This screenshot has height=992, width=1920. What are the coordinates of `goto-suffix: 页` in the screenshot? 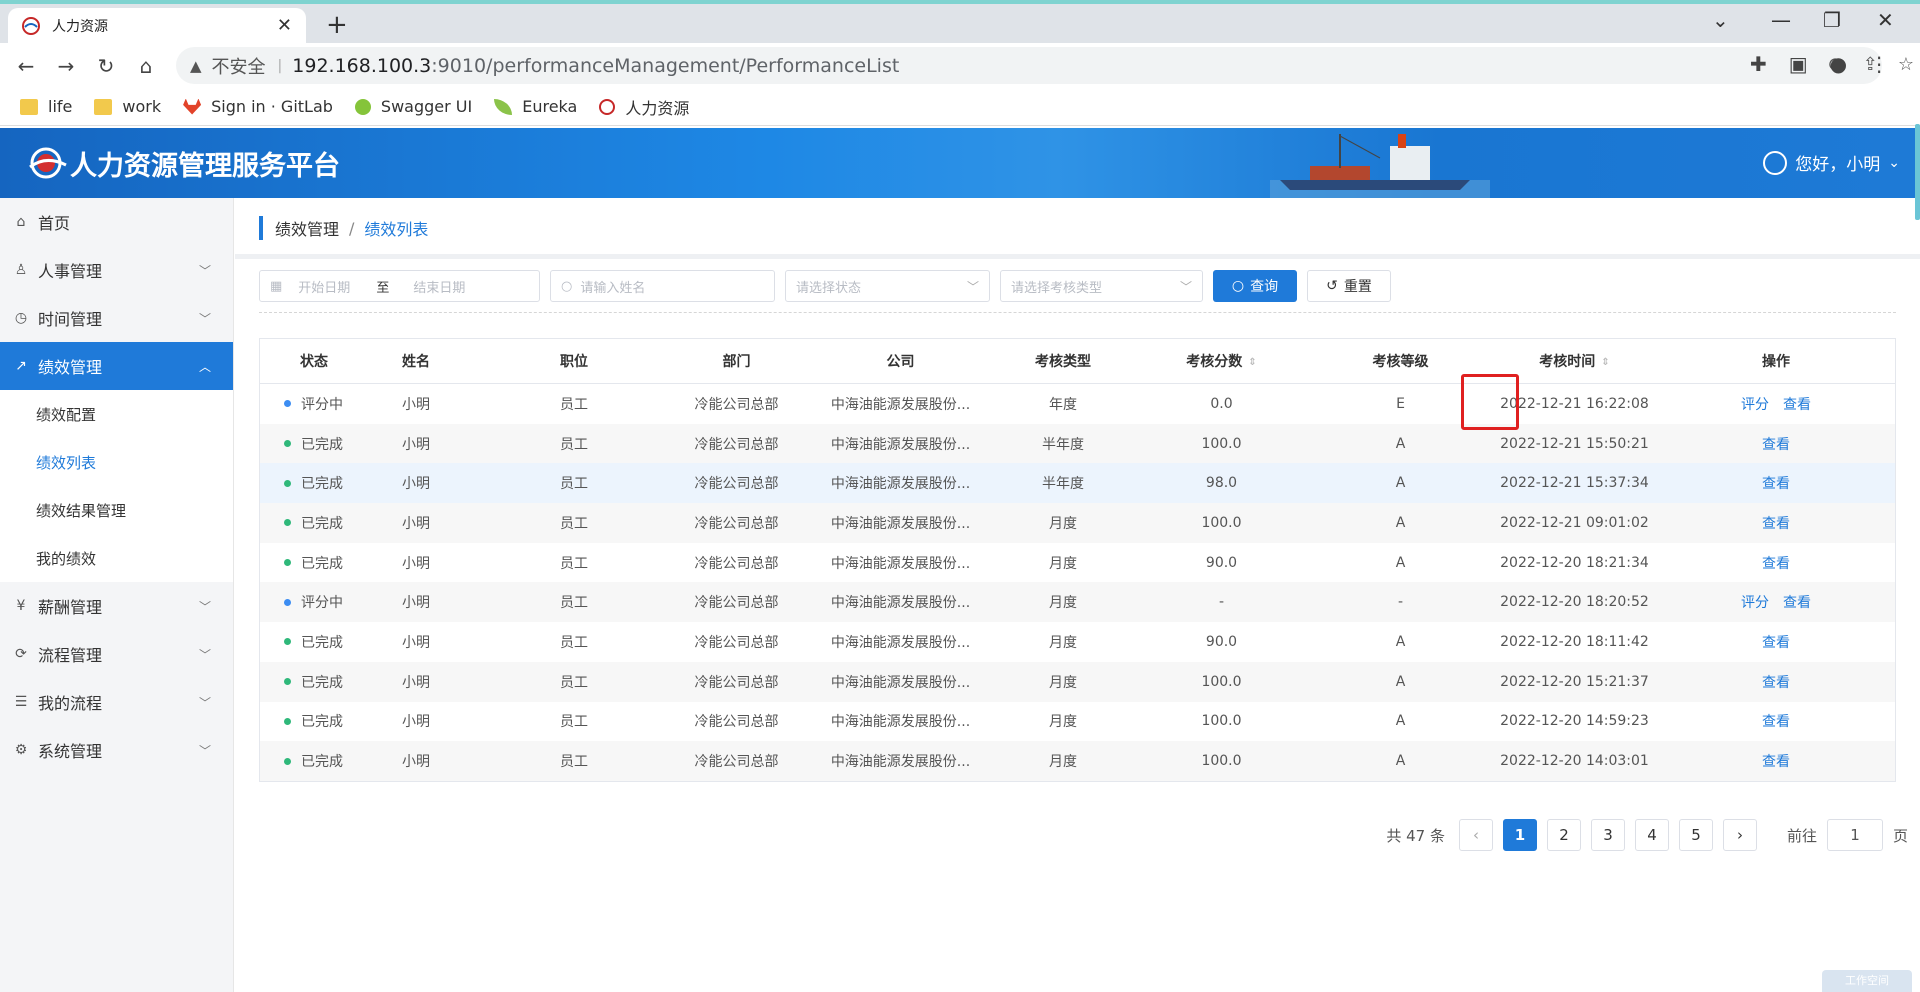 It's located at (1900, 835).